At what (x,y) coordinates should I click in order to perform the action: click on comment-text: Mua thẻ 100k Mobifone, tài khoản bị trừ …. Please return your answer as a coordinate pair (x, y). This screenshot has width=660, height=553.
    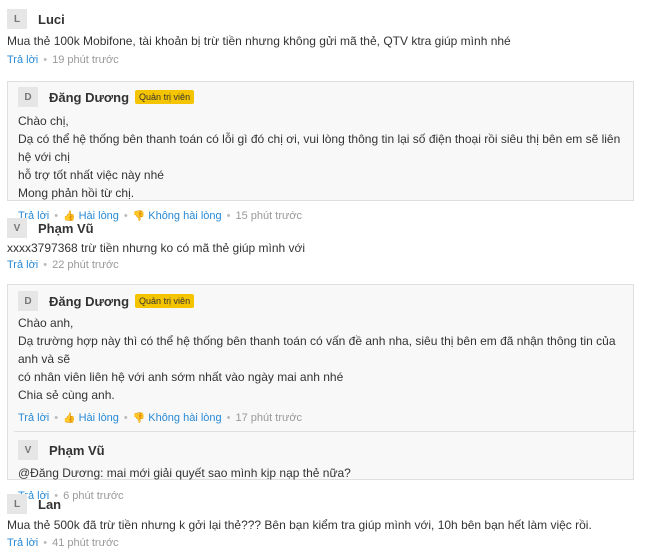
    Looking at the image, I should click on (259, 41).